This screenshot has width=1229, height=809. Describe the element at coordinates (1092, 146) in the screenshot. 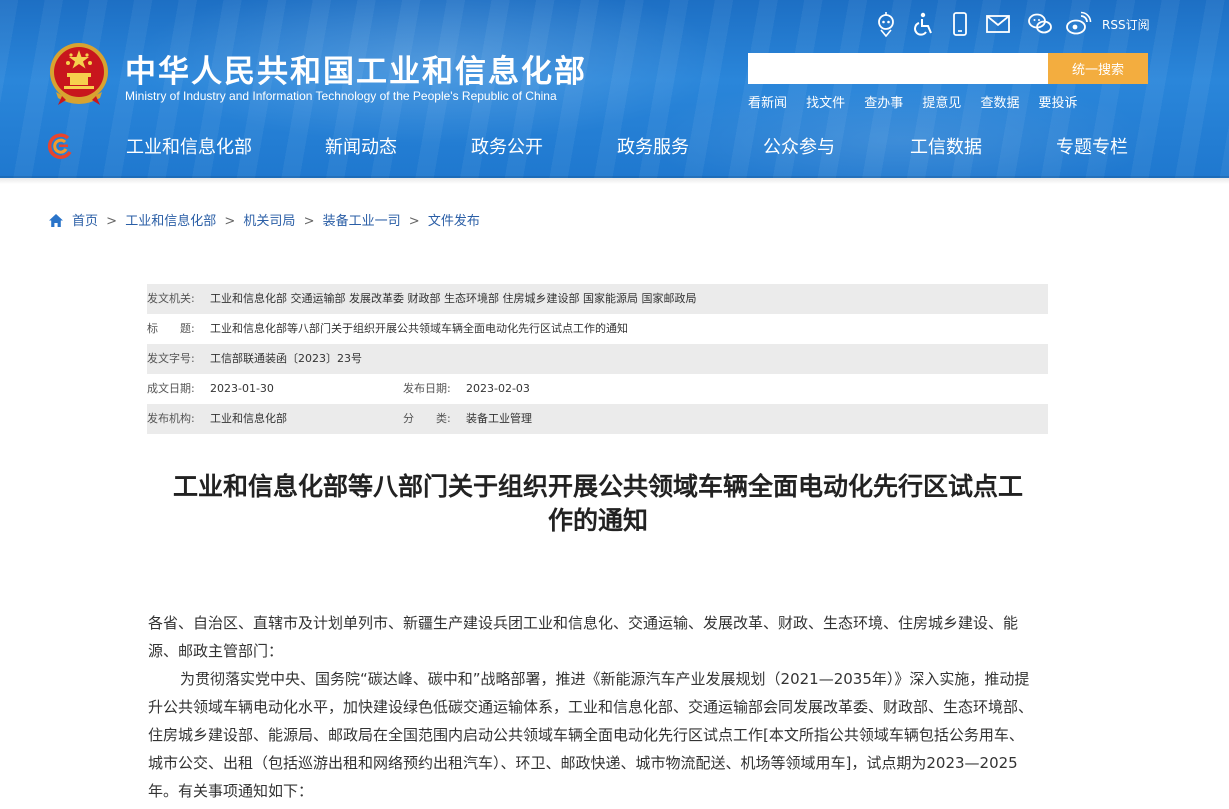

I see `nav-item-special-topics: 专题专栏` at that location.